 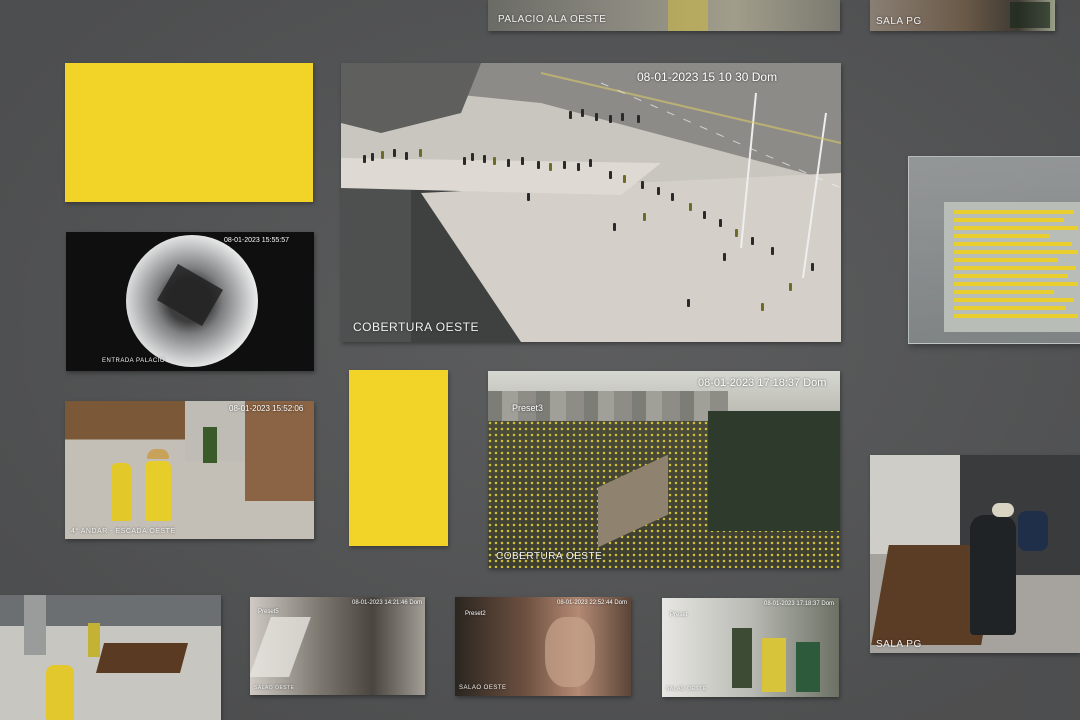 What do you see at coordinates (266, 408) in the screenshot?
I see `photo-timestamp: 08-01-2023 15:52:06` at bounding box center [266, 408].